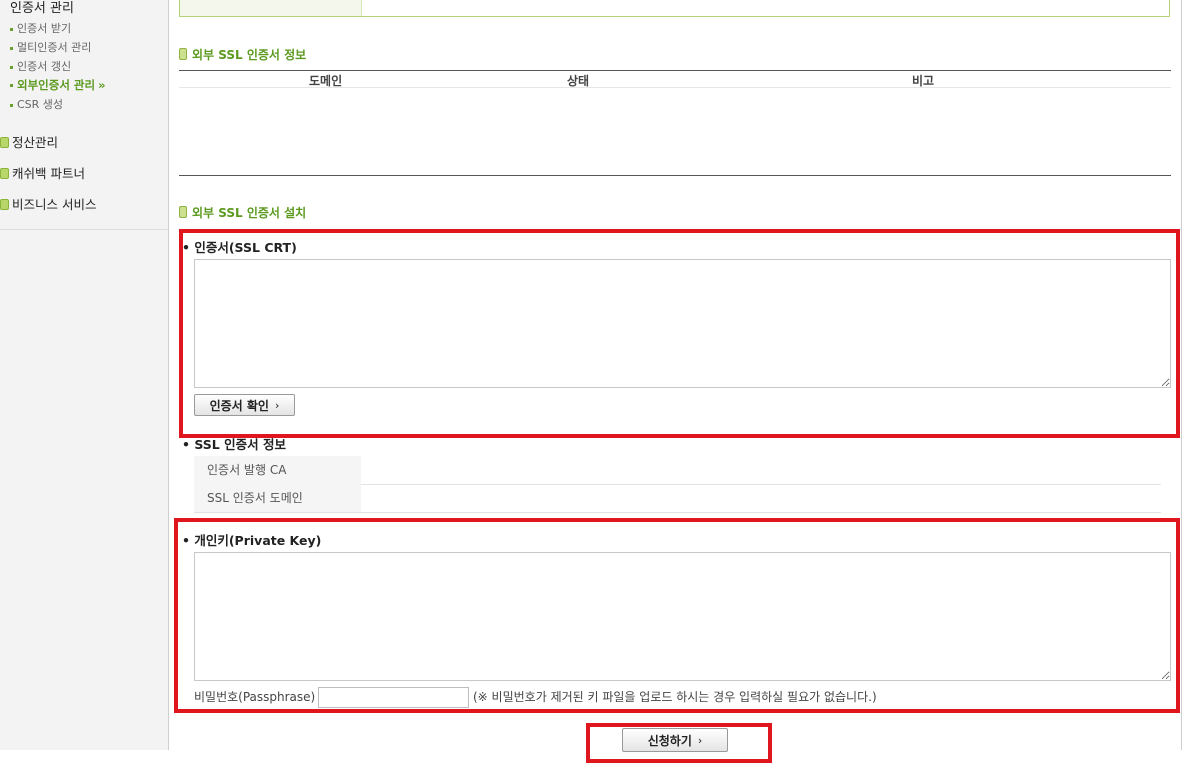  Describe the element at coordinates (255, 697) in the screenshot. I see `passphrase-label: 비밀번호(Passphrase)` at that location.